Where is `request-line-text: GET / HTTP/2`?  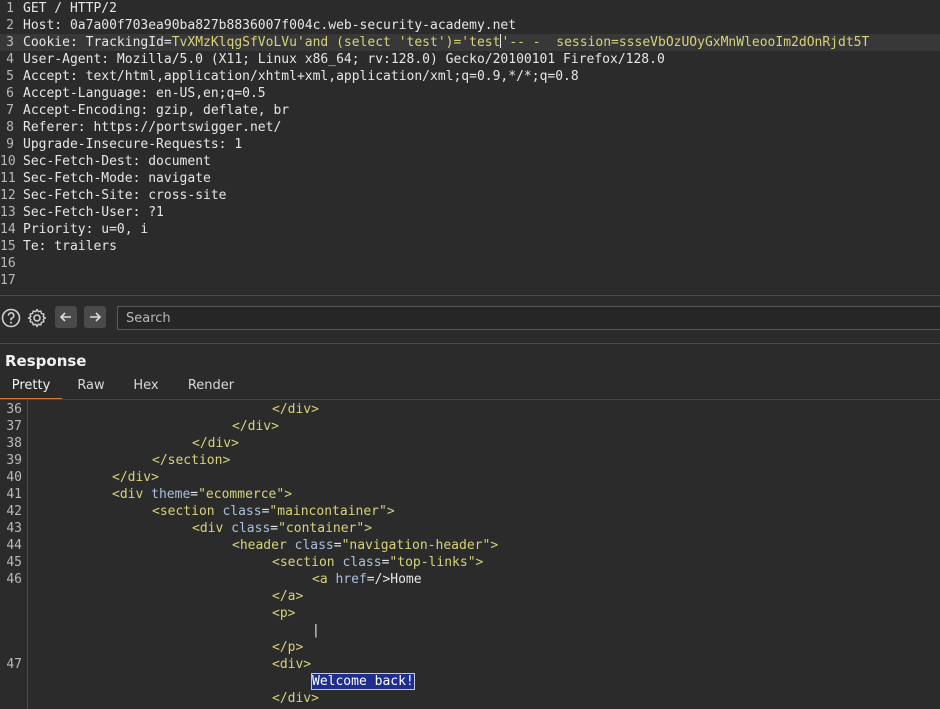
request-line-text: GET / HTTP/2 is located at coordinates (70, 8).